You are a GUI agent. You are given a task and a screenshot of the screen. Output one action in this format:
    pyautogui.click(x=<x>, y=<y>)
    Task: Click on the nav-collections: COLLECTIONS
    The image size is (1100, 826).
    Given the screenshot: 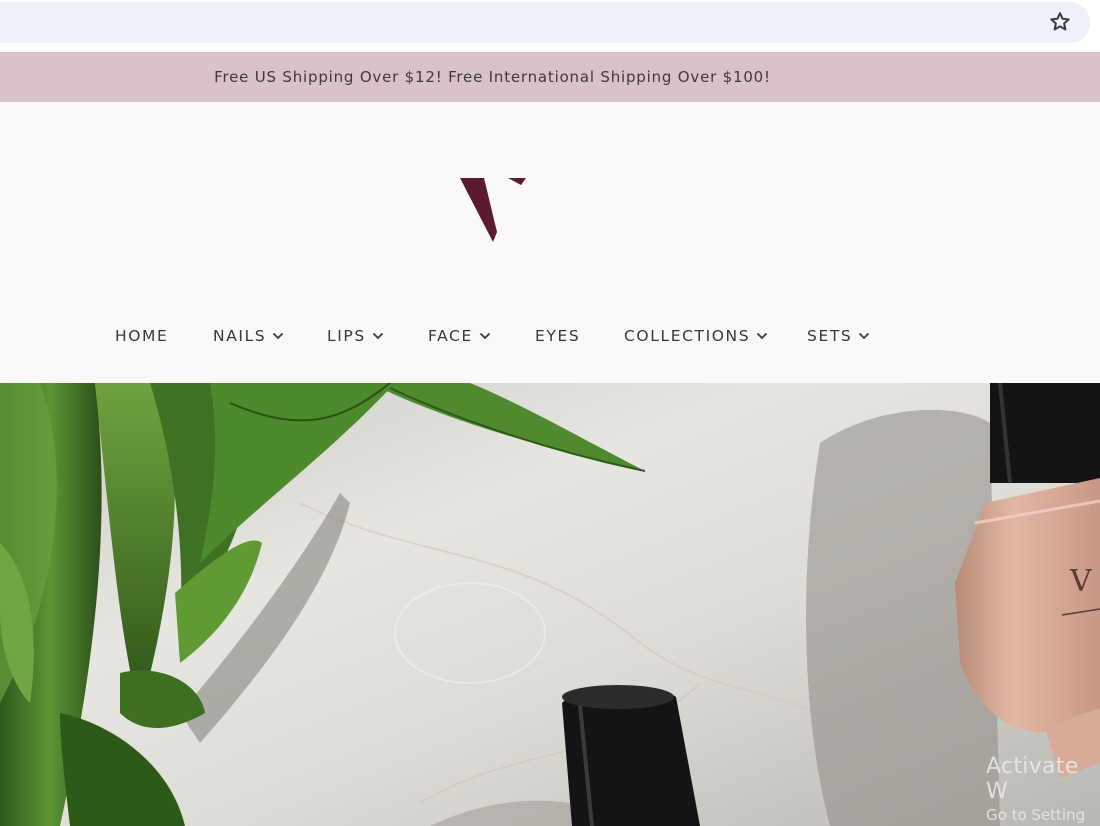 What is the action you would take?
    pyautogui.click(x=696, y=336)
    